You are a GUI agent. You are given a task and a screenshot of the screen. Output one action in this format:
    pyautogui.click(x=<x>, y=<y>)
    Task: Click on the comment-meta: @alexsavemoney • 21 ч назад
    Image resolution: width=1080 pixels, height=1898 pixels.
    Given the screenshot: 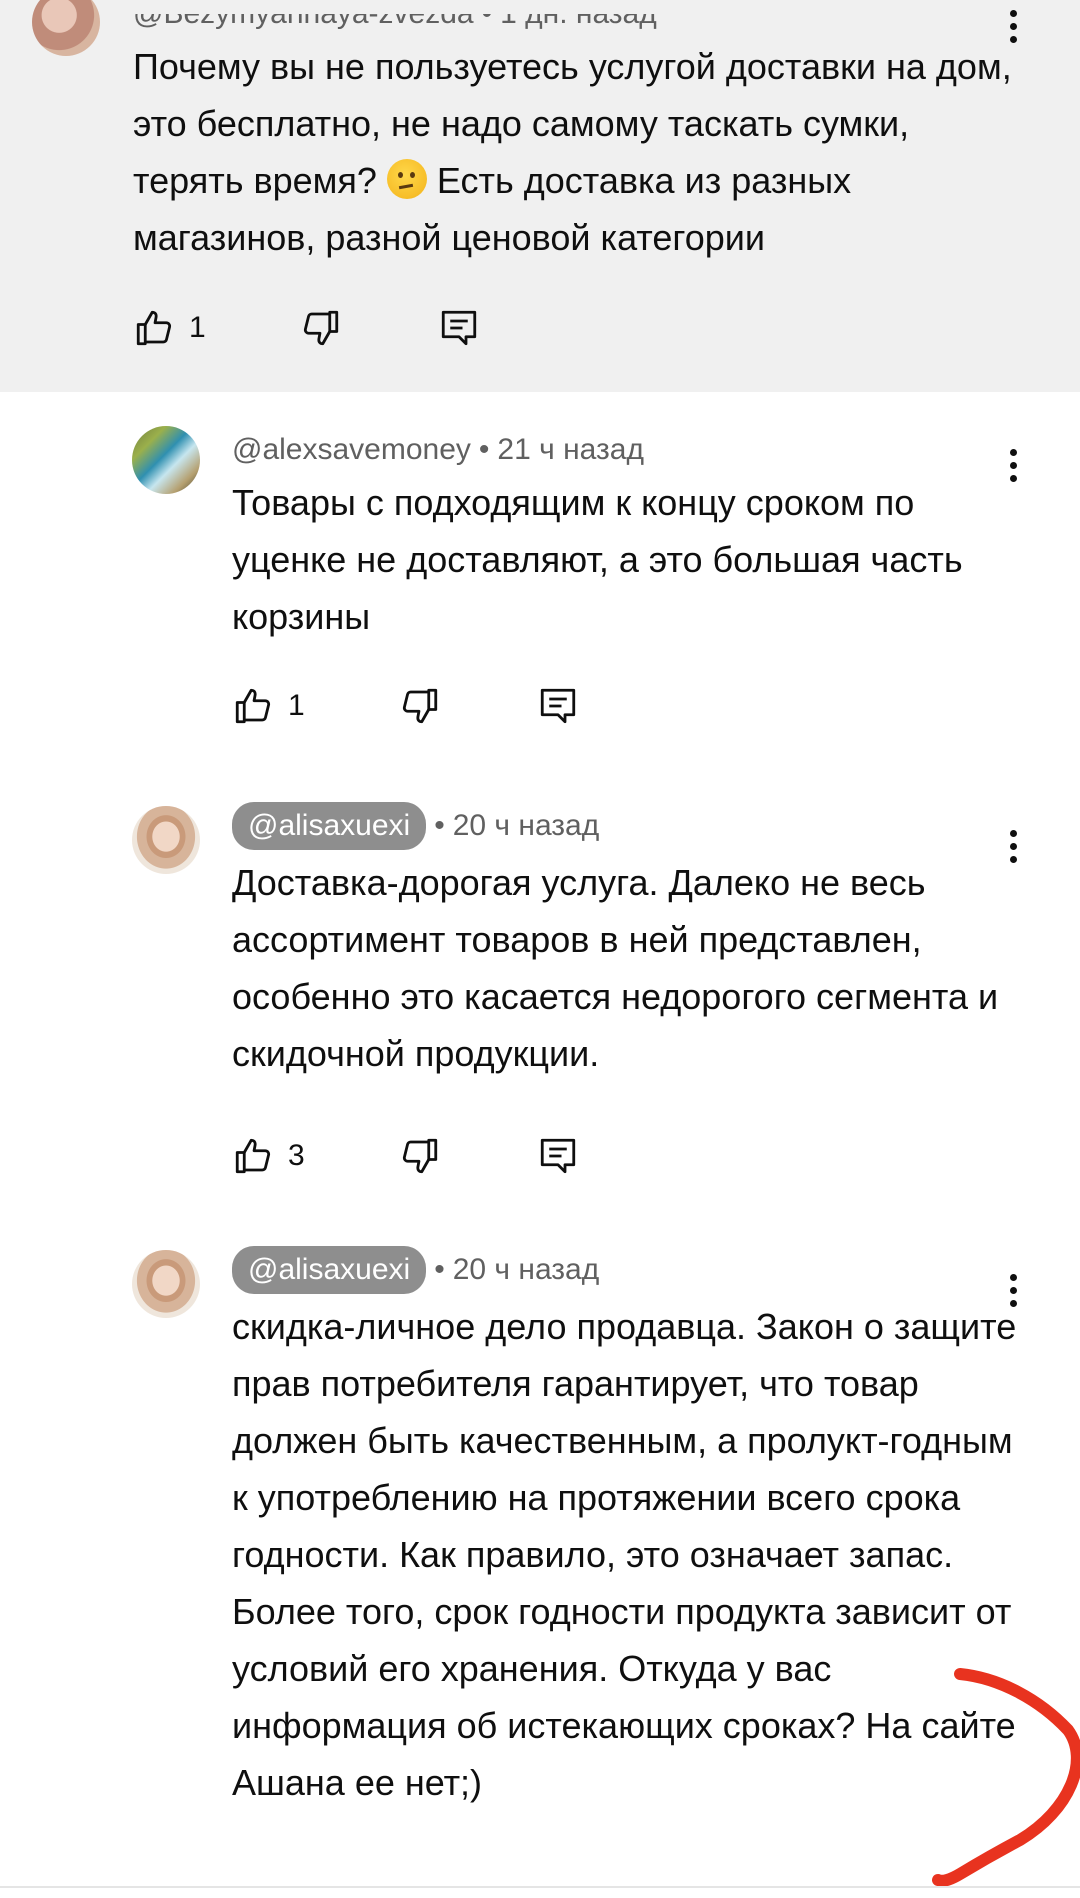 What is the action you would take?
    pyautogui.click(x=438, y=450)
    